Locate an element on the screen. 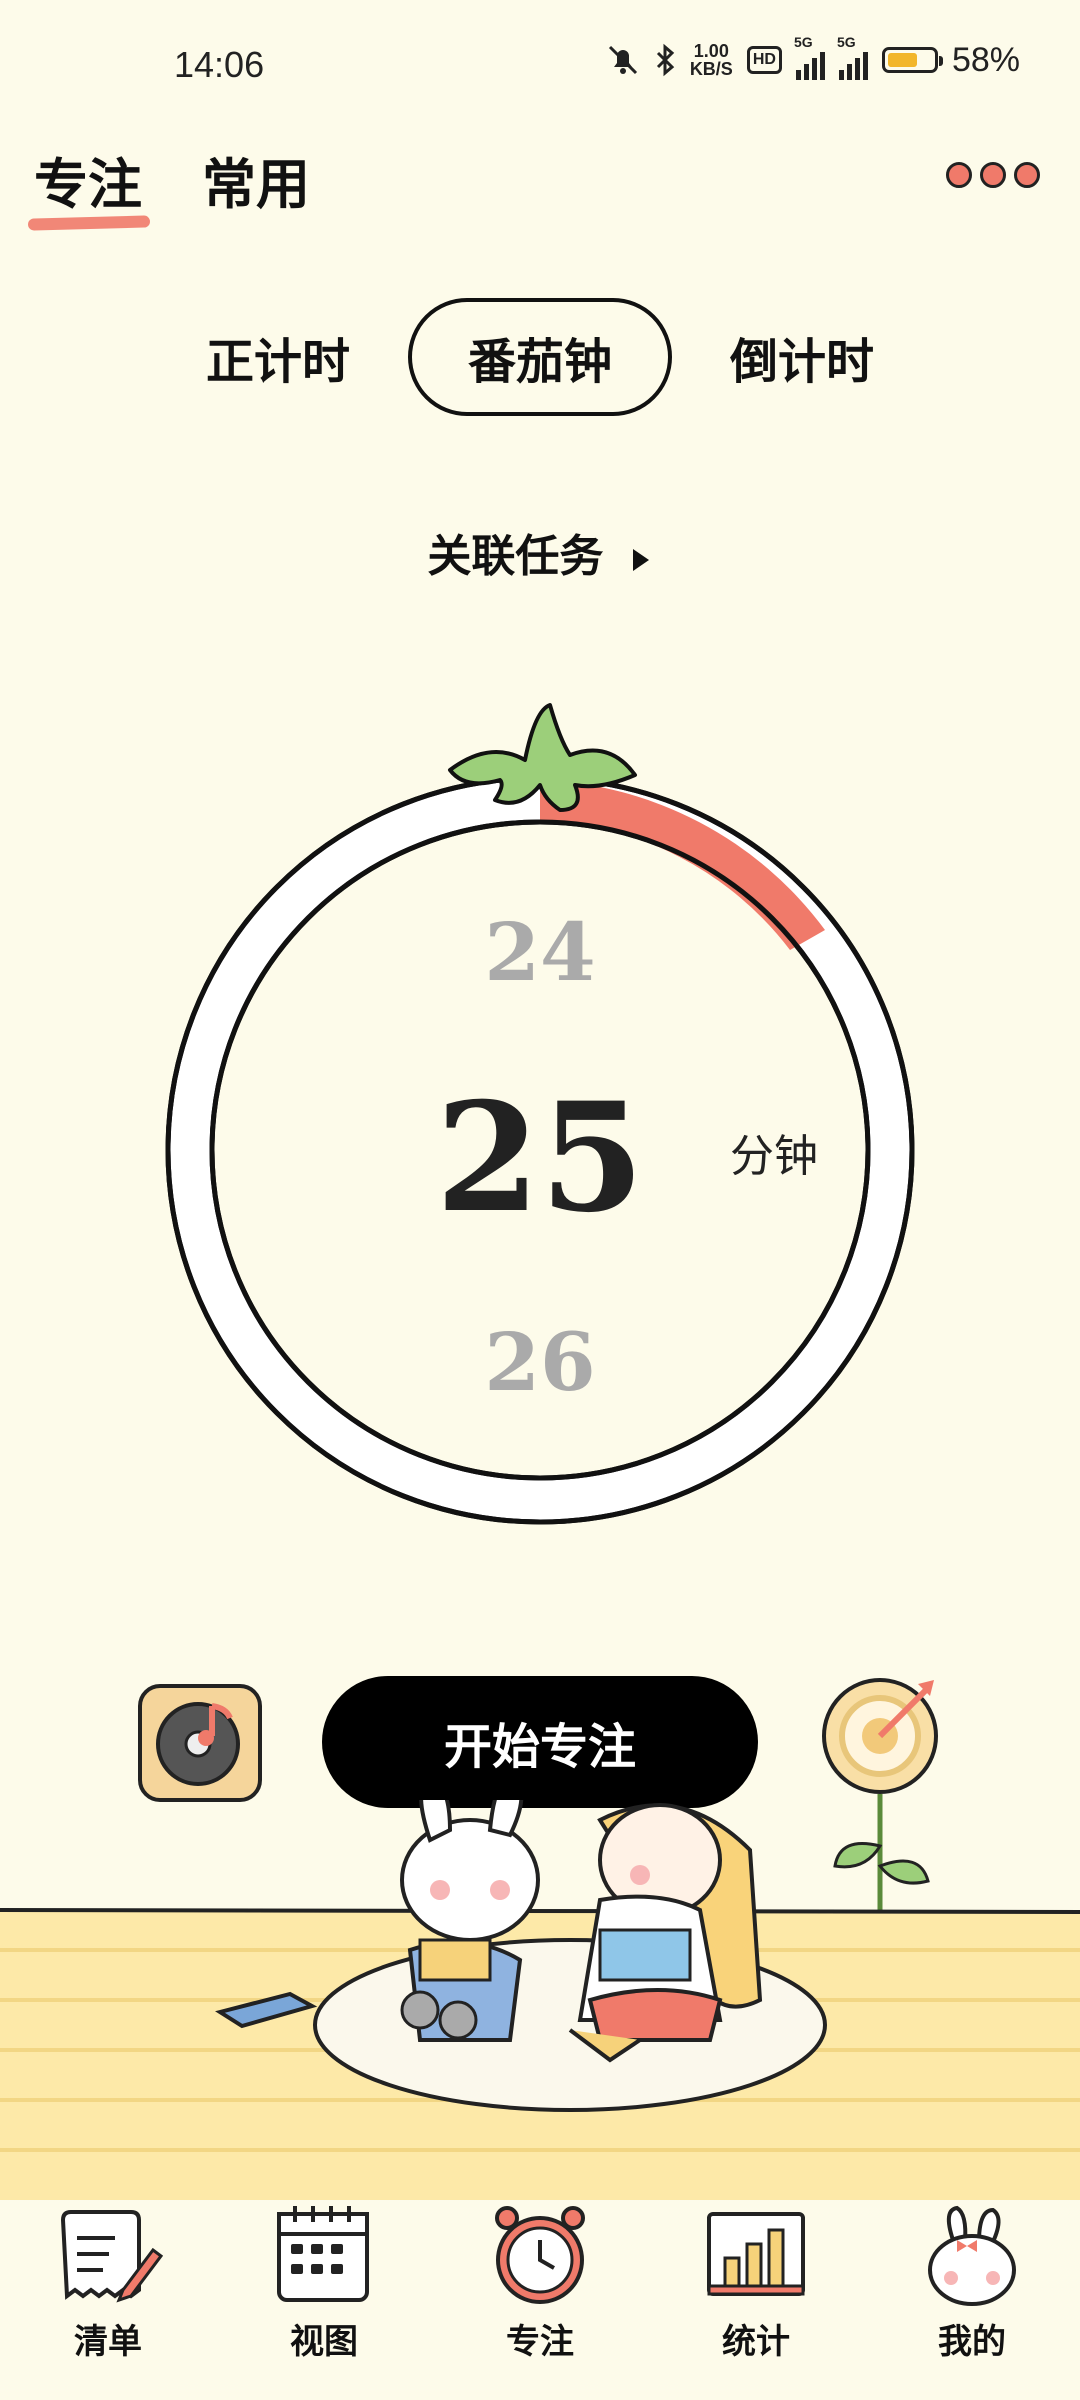 Image resolution: width=1080 pixels, height=2400 pixels. white-noise-button is located at coordinates (200, 1743).